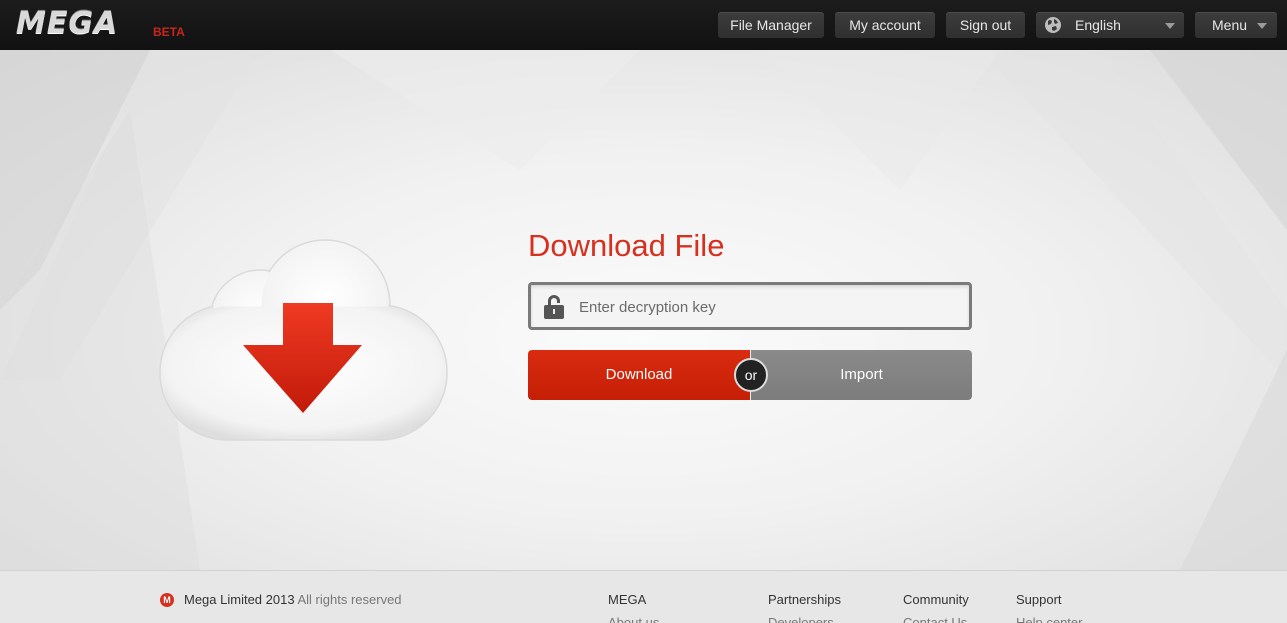 The width and height of the screenshot is (1287, 623). Describe the element at coordinates (885, 25) in the screenshot. I see `my-account-button: My account` at that location.